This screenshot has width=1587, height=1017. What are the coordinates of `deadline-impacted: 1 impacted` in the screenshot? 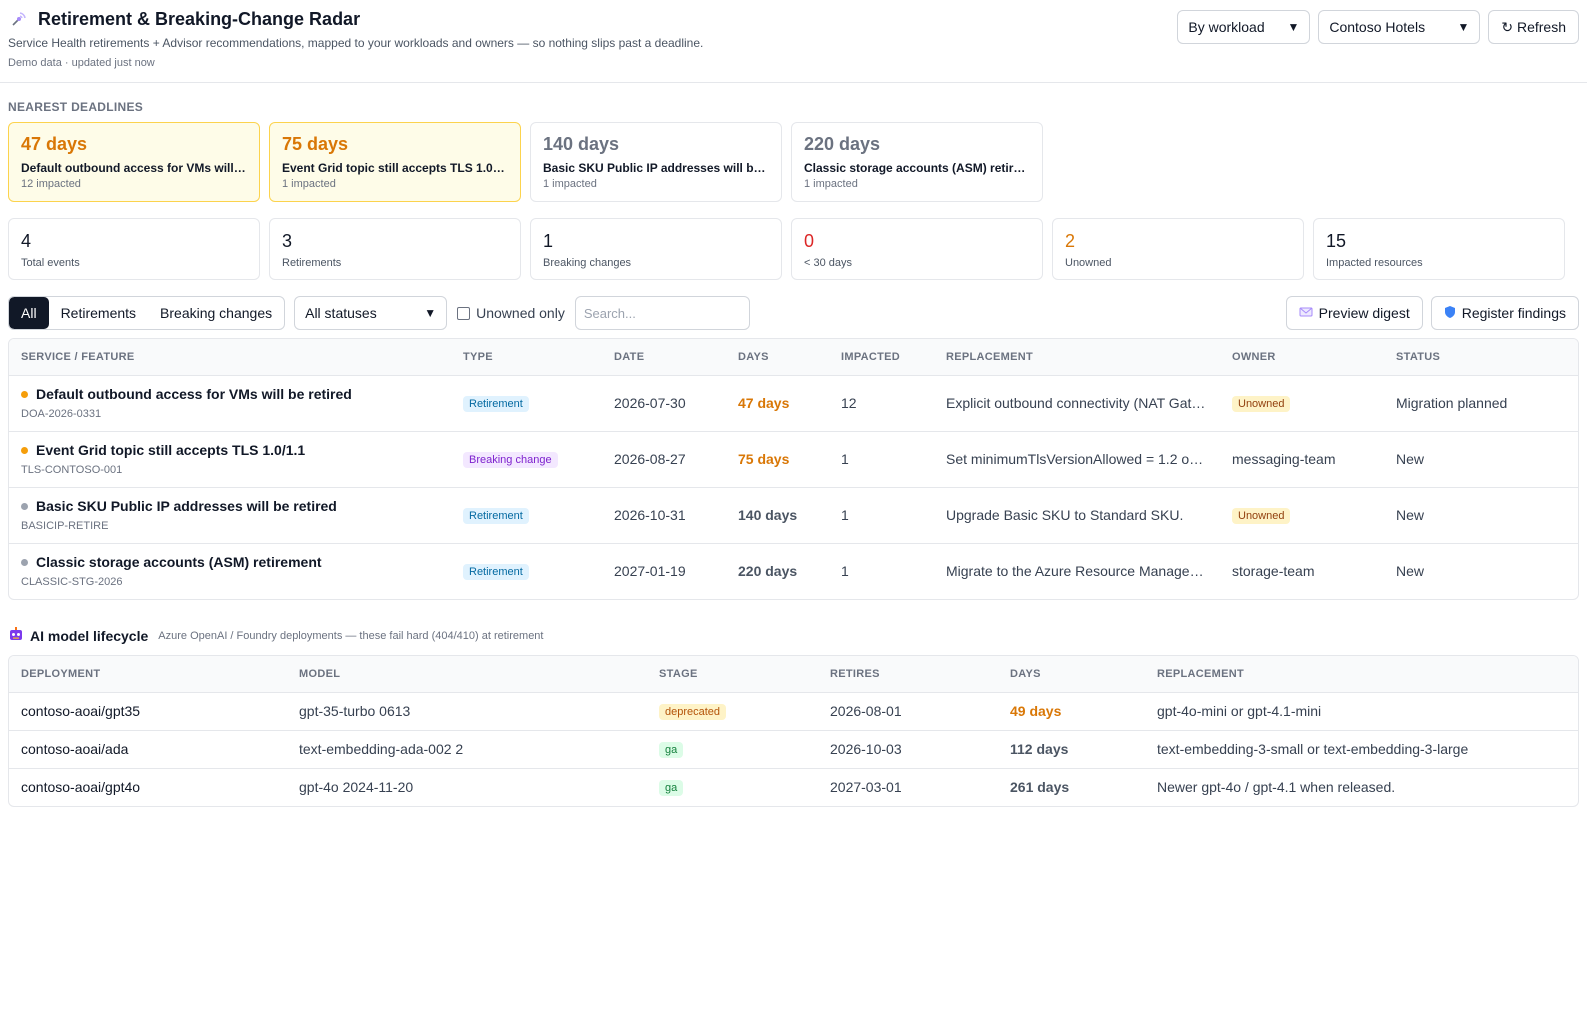 It's located at (570, 184).